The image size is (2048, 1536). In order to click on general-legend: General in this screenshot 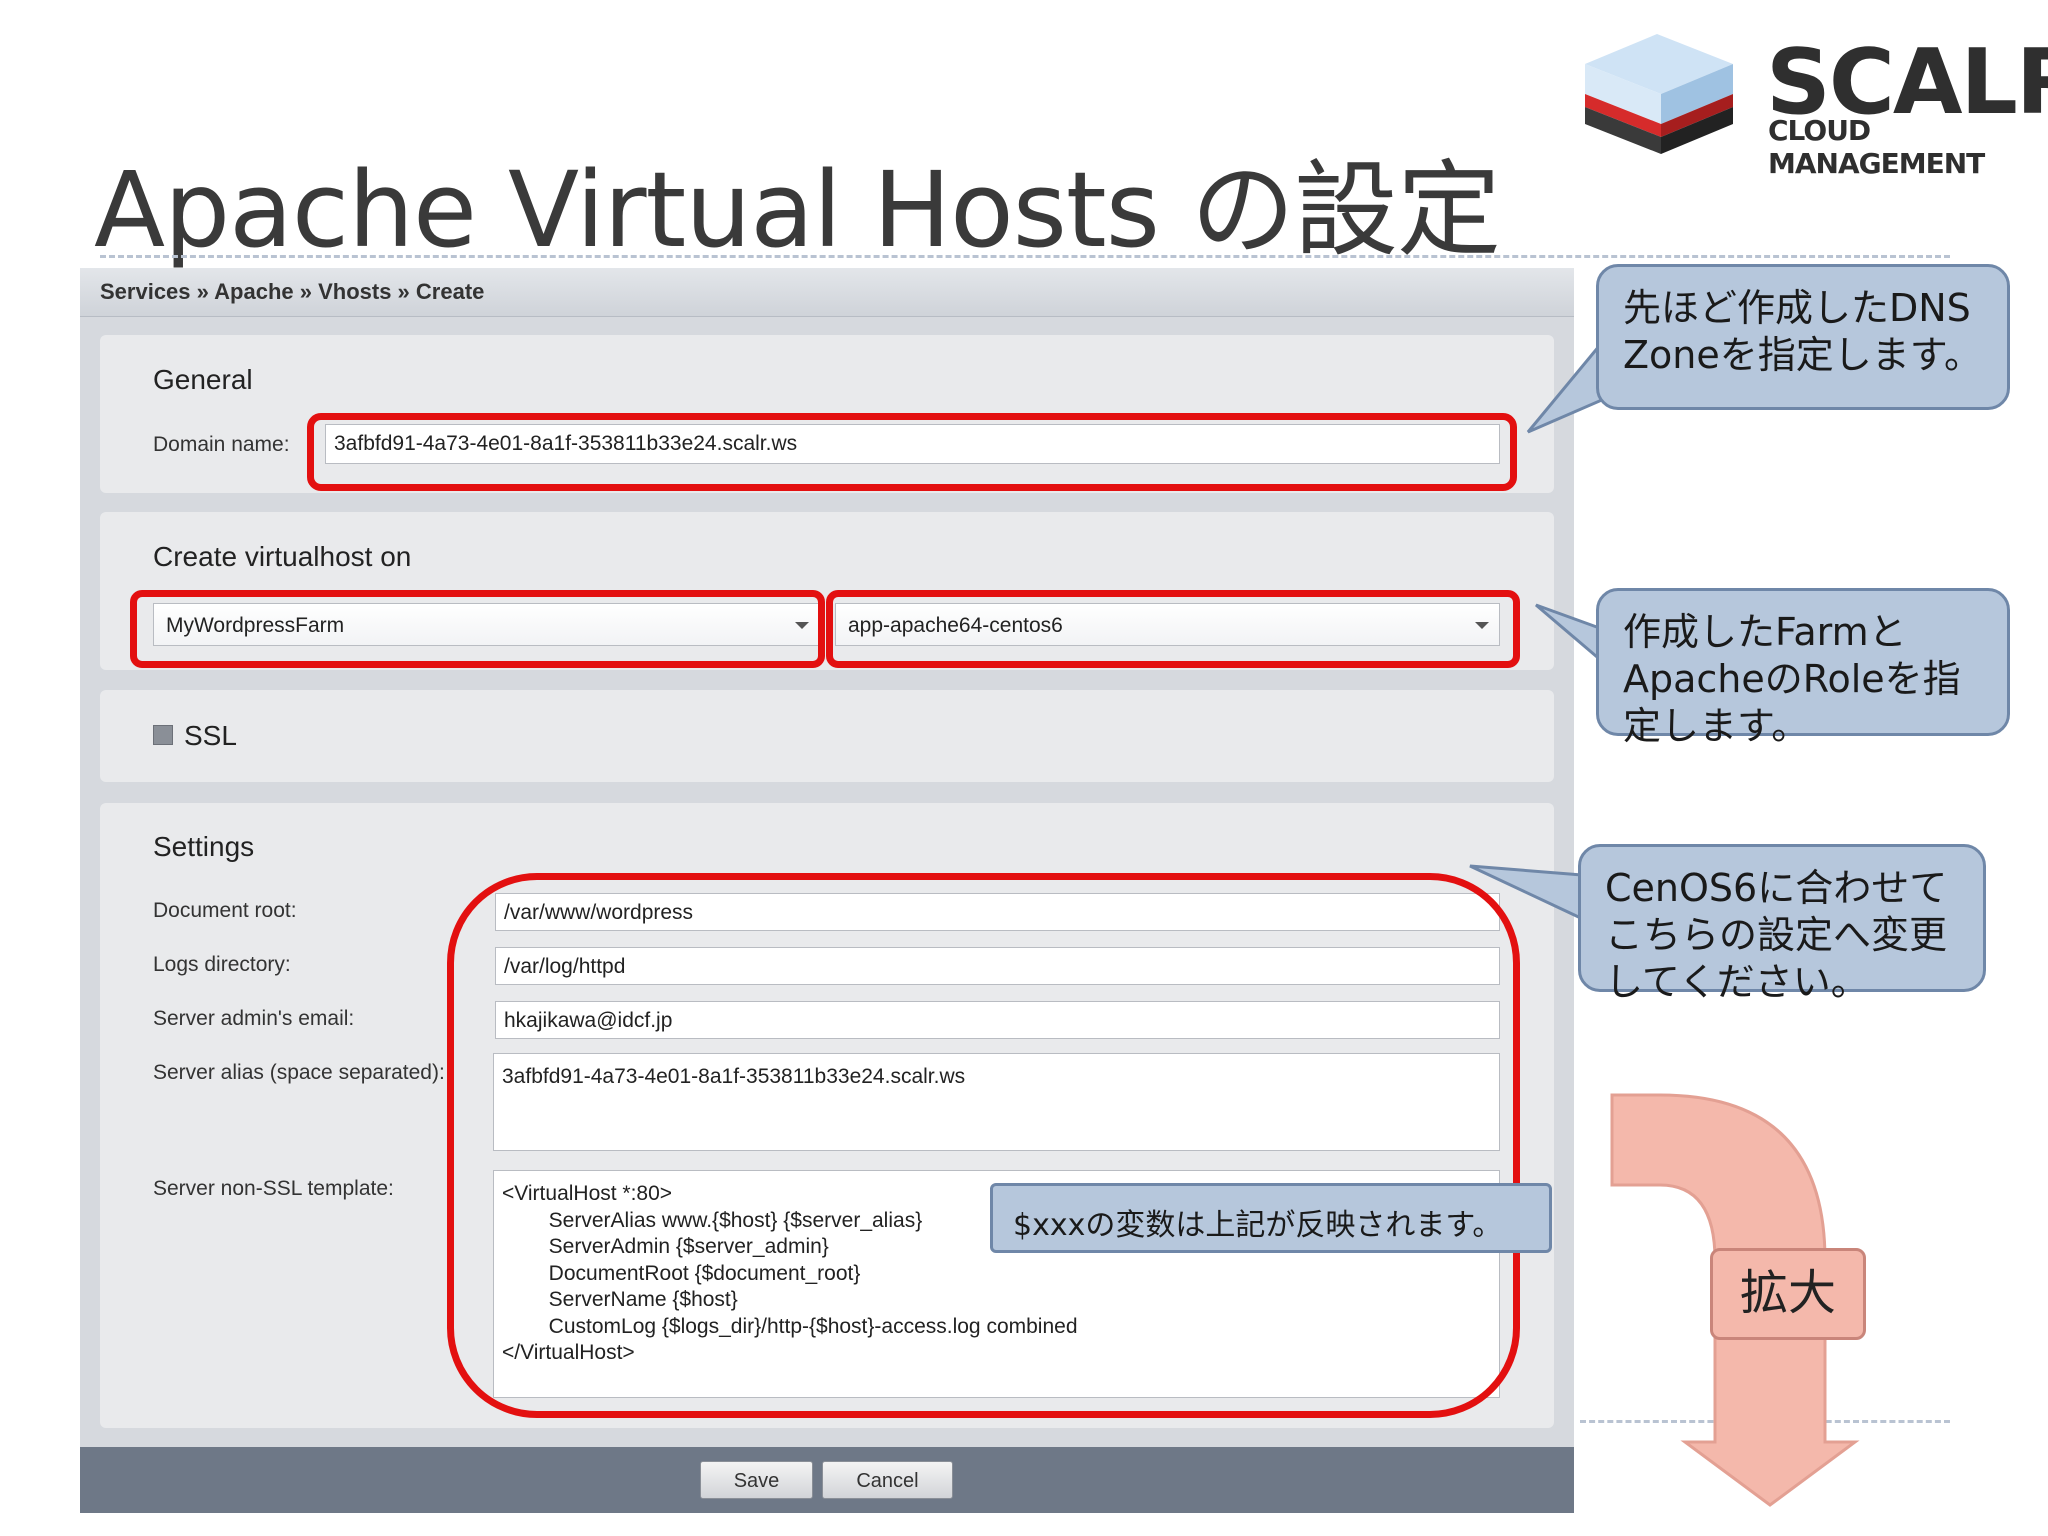, I will do `click(203, 379)`.